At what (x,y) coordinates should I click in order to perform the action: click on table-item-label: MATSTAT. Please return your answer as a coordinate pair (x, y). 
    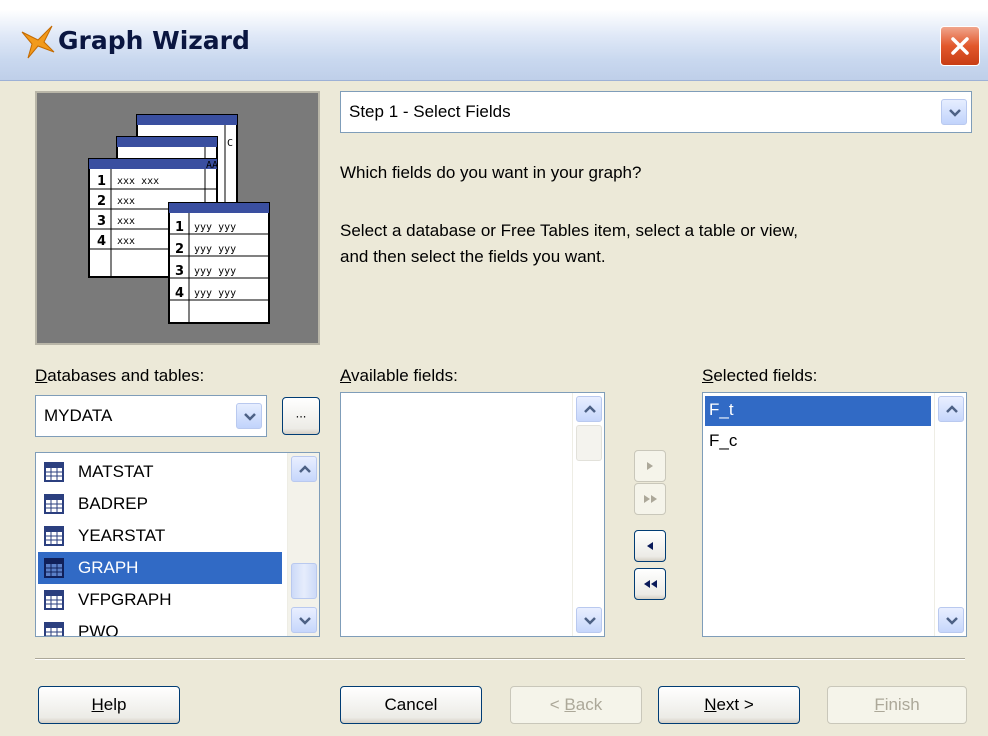
    Looking at the image, I should click on (116, 471).